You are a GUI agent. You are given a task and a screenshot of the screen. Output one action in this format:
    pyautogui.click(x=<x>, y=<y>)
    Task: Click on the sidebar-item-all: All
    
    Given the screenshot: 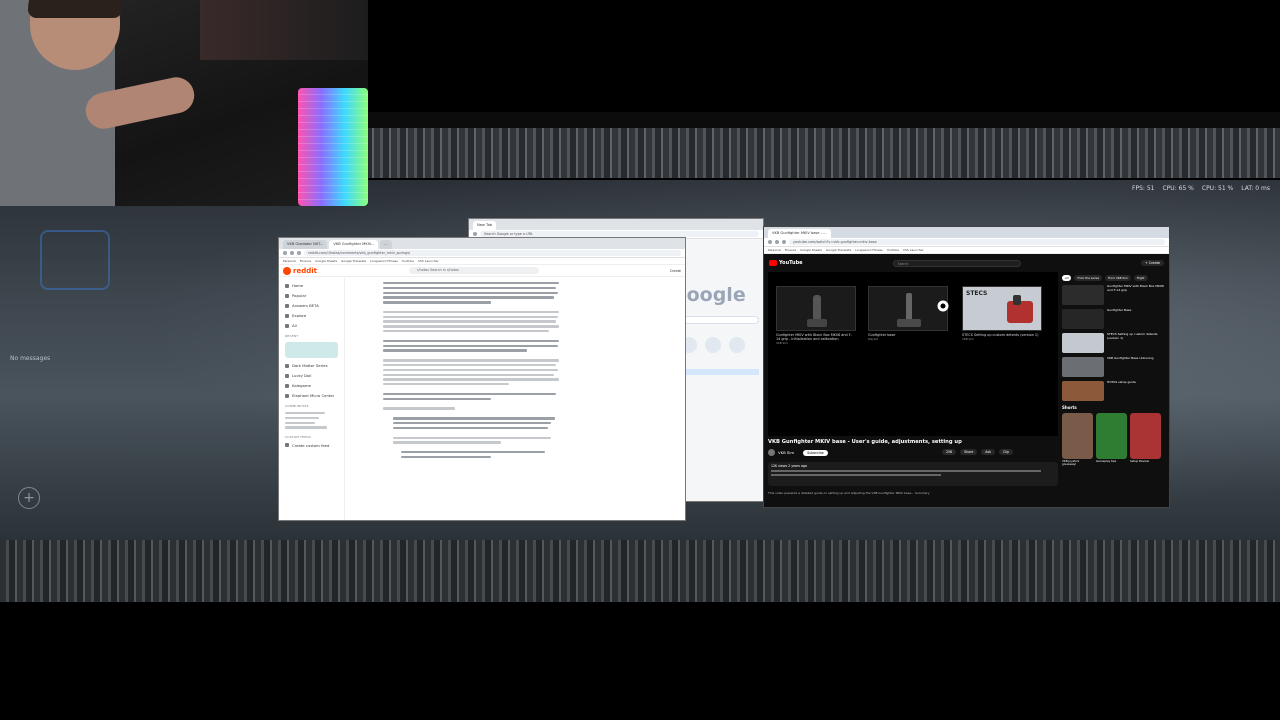 What is the action you would take?
    pyautogui.click(x=311, y=325)
    